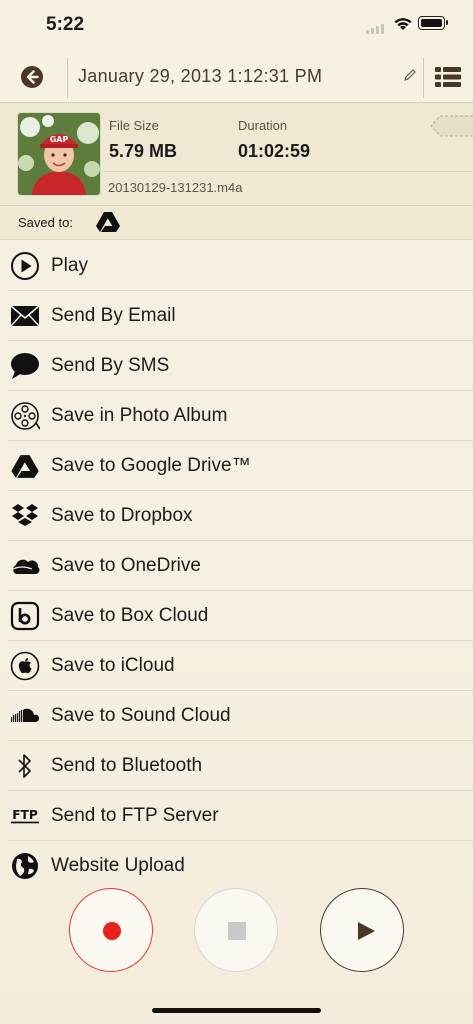 This screenshot has width=473, height=1024. I want to click on playback-controls, so click(236, 933).